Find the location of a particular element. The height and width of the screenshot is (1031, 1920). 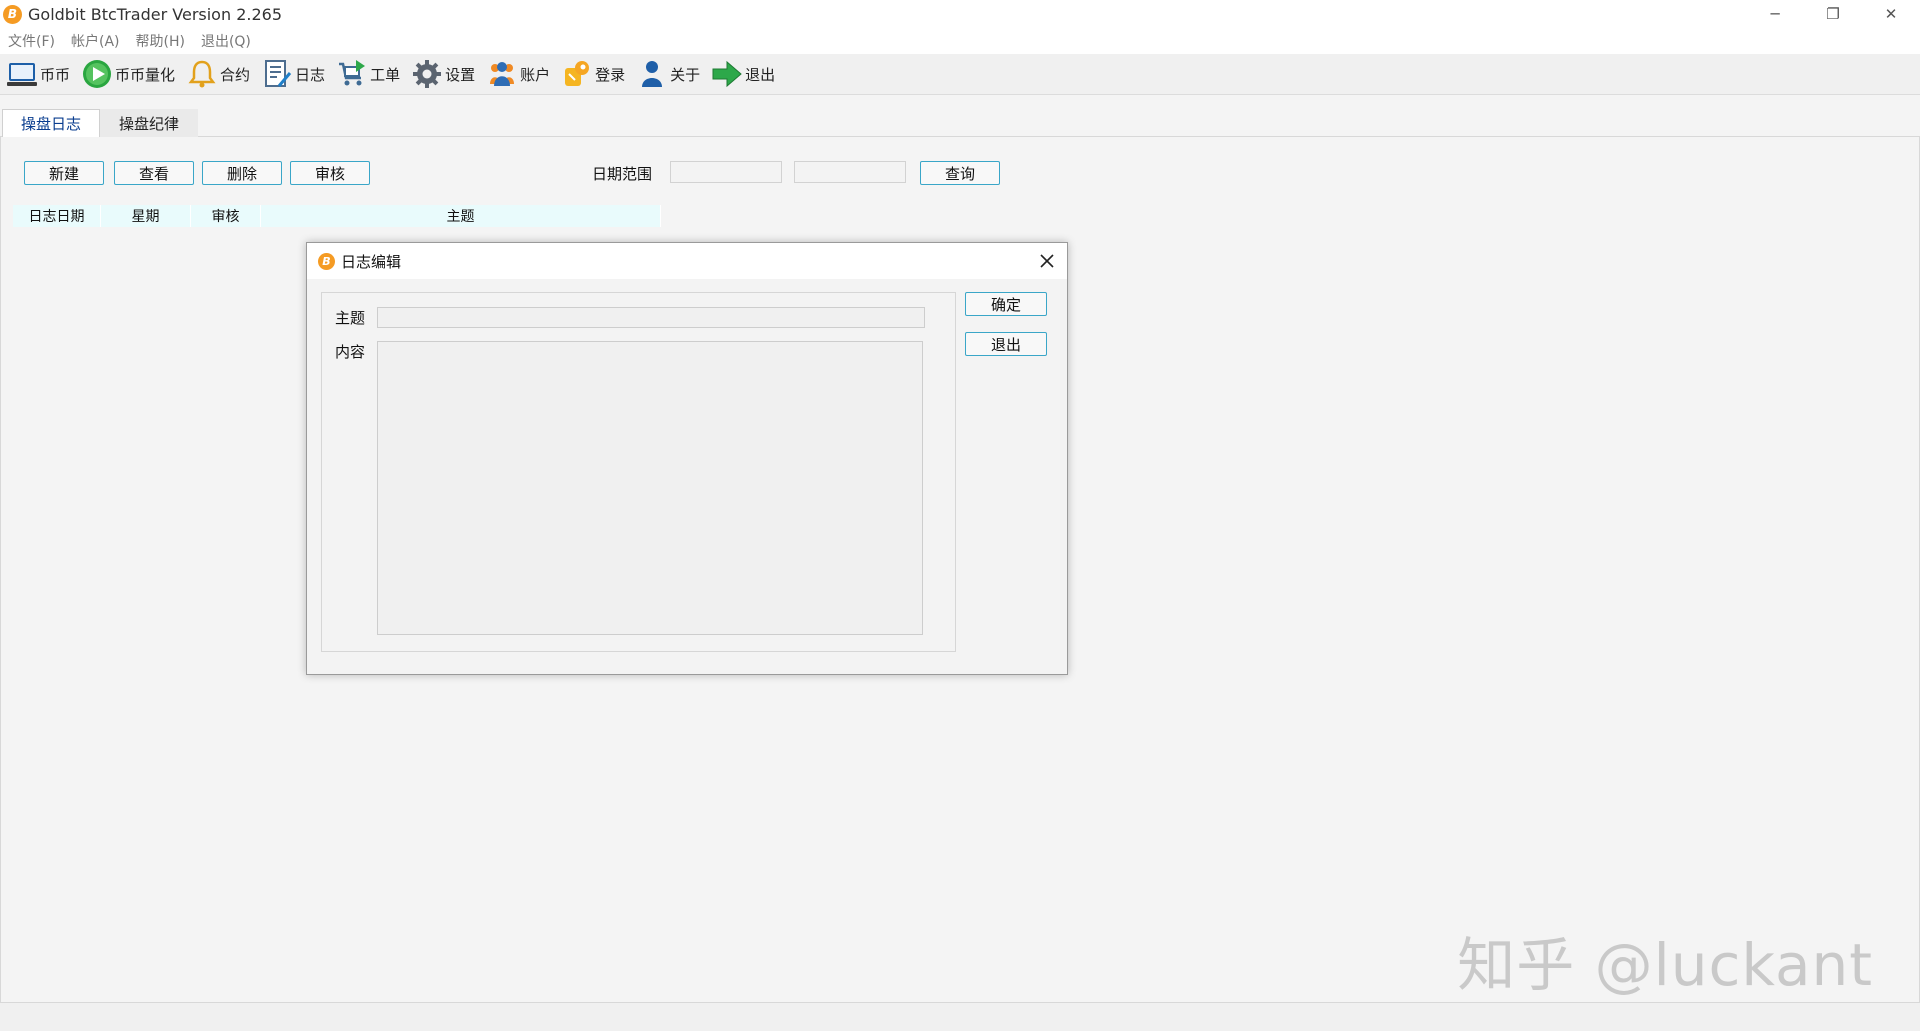

toolbar-account-label: 账户 is located at coordinates (535, 74).